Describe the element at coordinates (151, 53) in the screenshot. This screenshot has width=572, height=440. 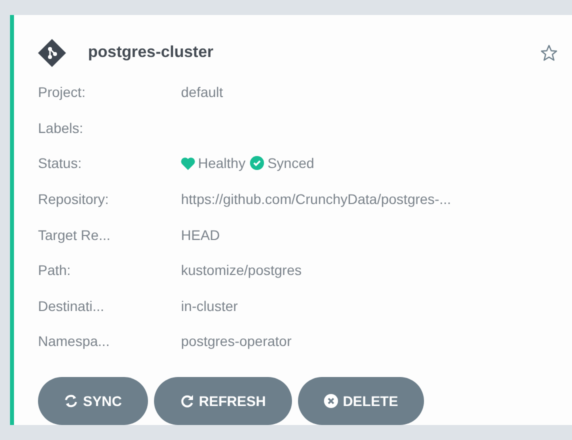
I see `app-title: postgres-cluster` at that location.